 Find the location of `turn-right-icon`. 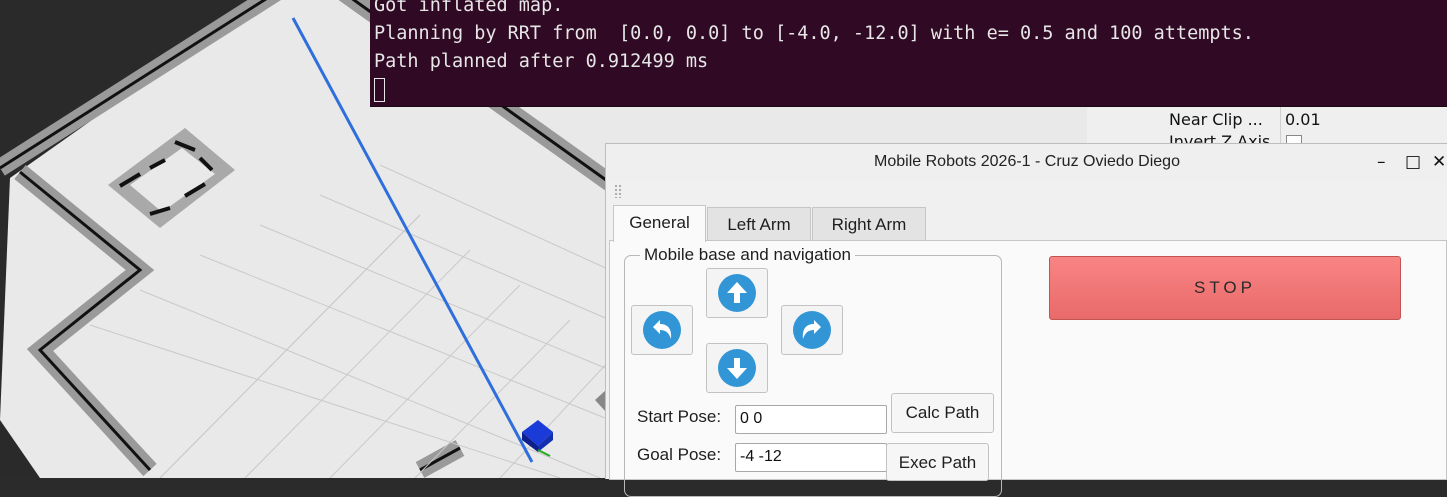

turn-right-icon is located at coordinates (812, 330).